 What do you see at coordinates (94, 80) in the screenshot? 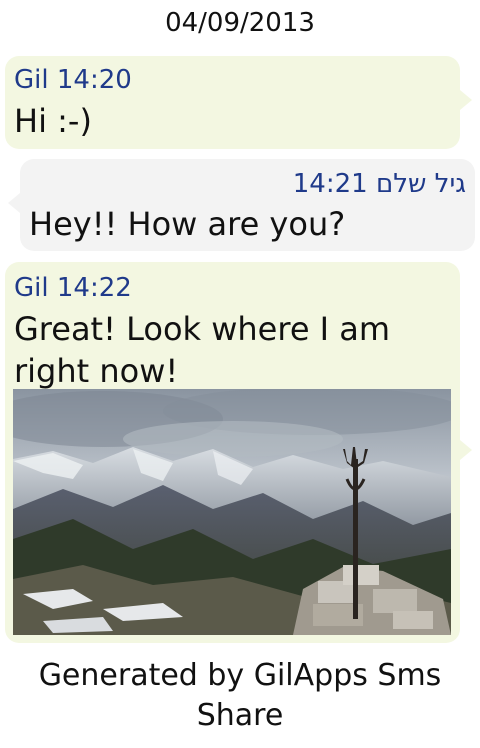
I see `message-time: 14:20` at bounding box center [94, 80].